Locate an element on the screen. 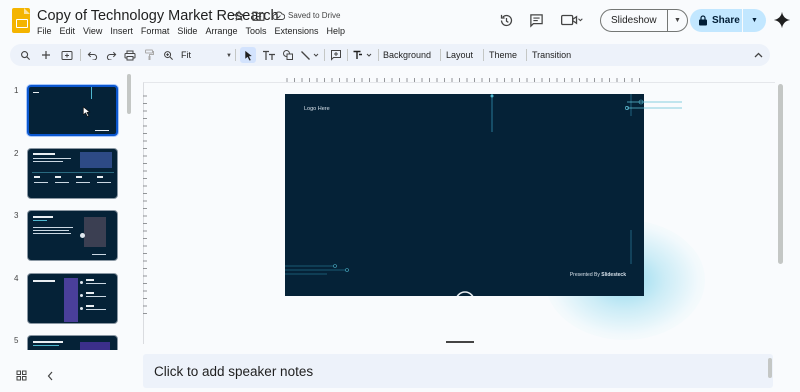 The height and width of the screenshot is (392, 800). thumb-logo-text is located at coordinates (36, 92).